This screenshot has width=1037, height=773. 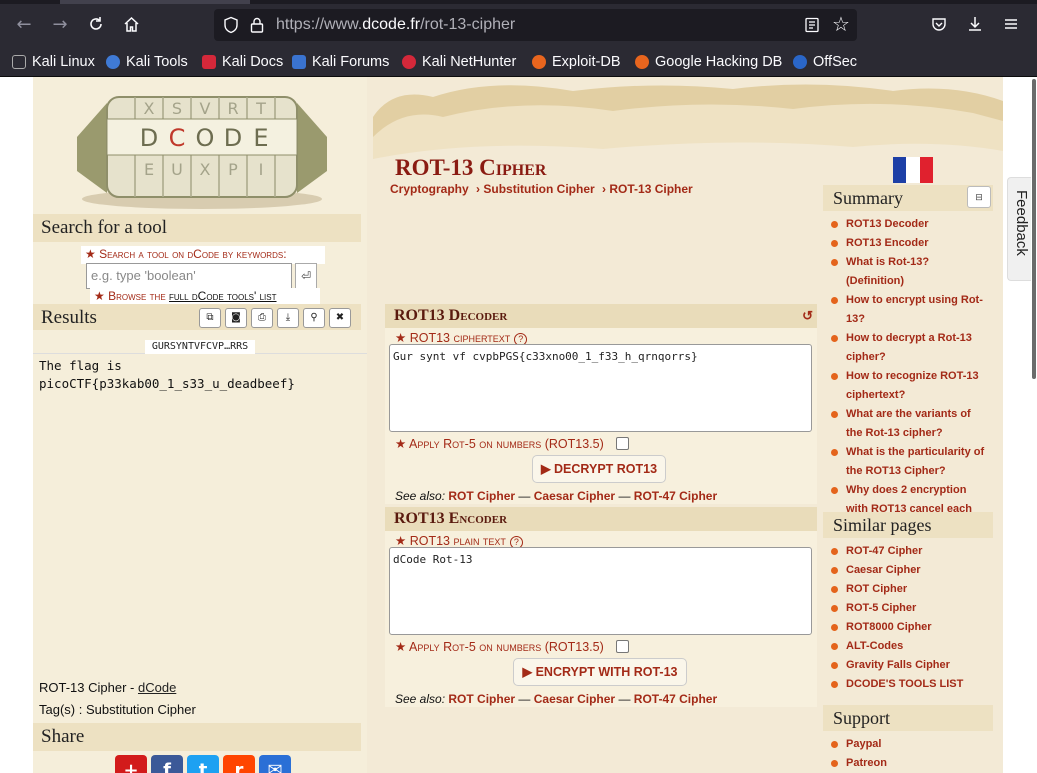 What do you see at coordinates (647, 189) in the screenshot?
I see `breadcrumb-rot13-cipher: › ROT-13 Cipher` at bounding box center [647, 189].